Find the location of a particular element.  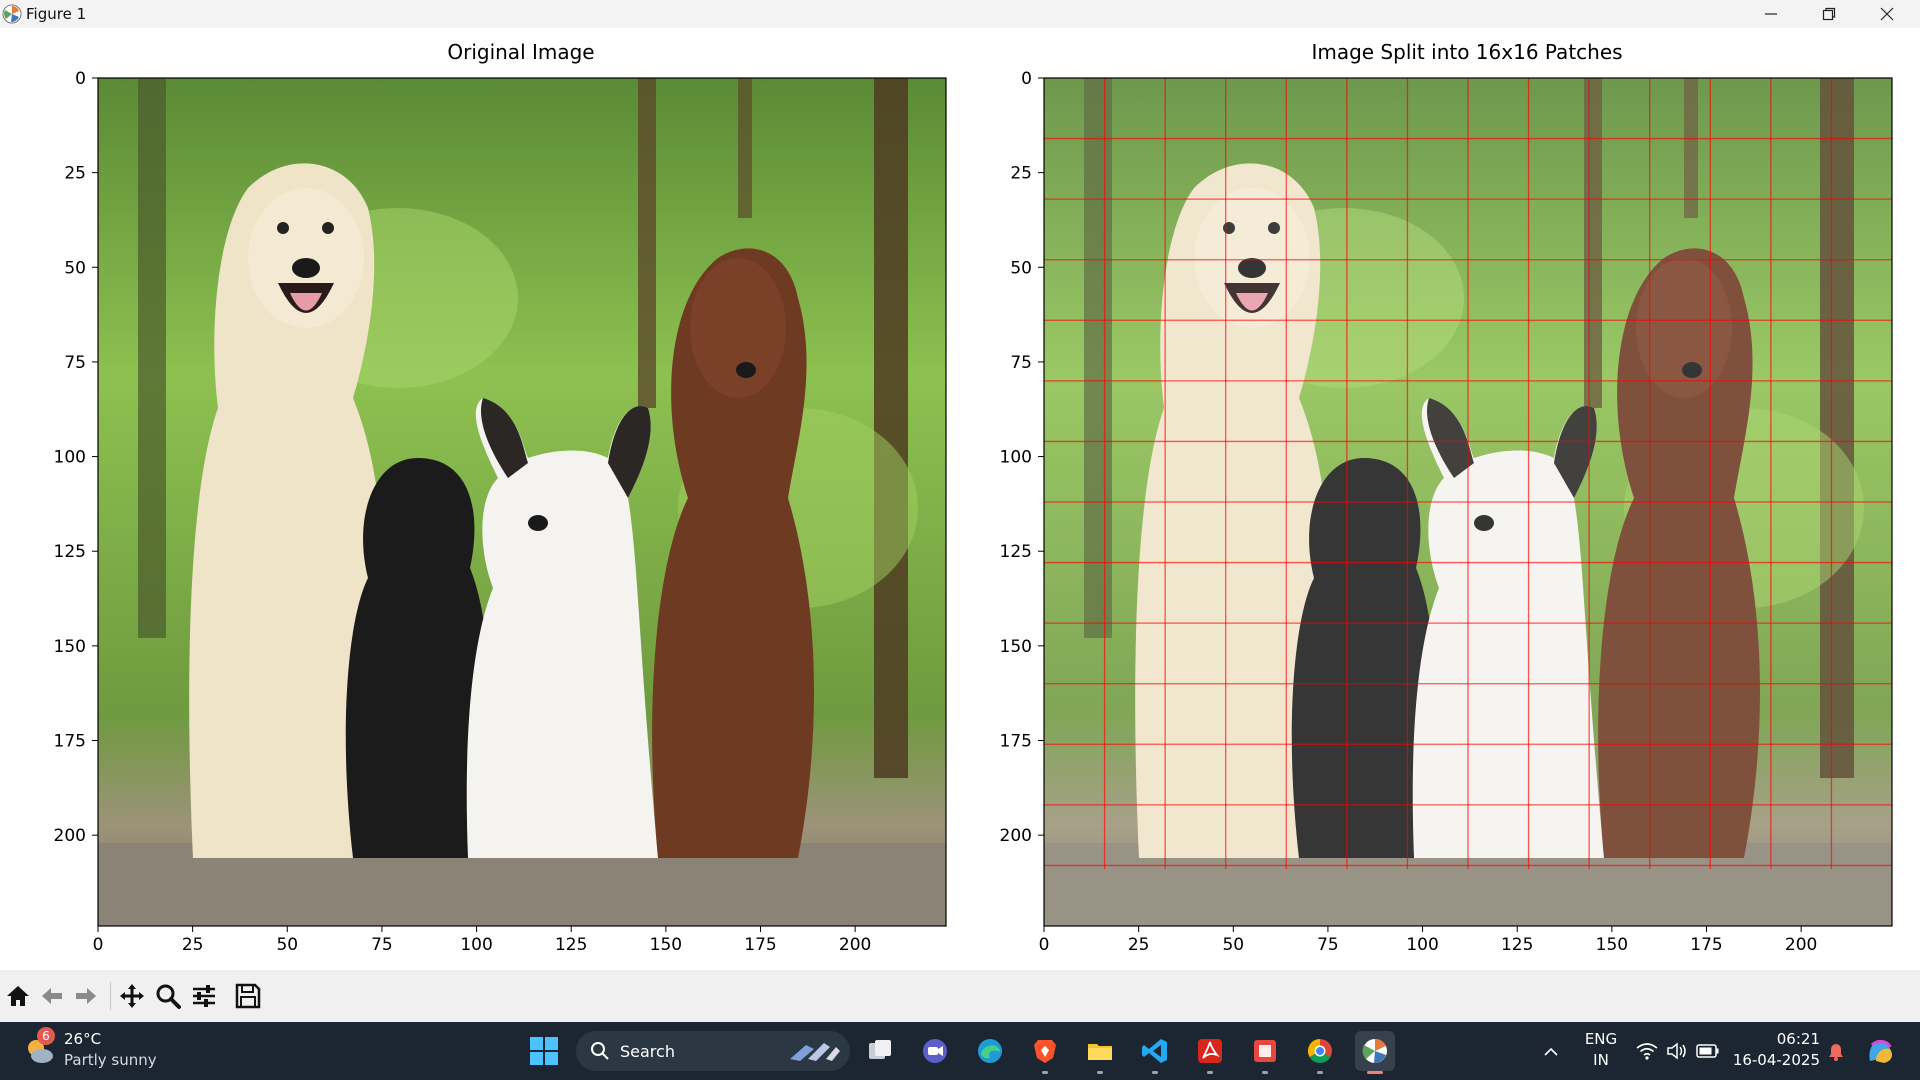

x-tick-label: 125 is located at coordinates (571, 945).